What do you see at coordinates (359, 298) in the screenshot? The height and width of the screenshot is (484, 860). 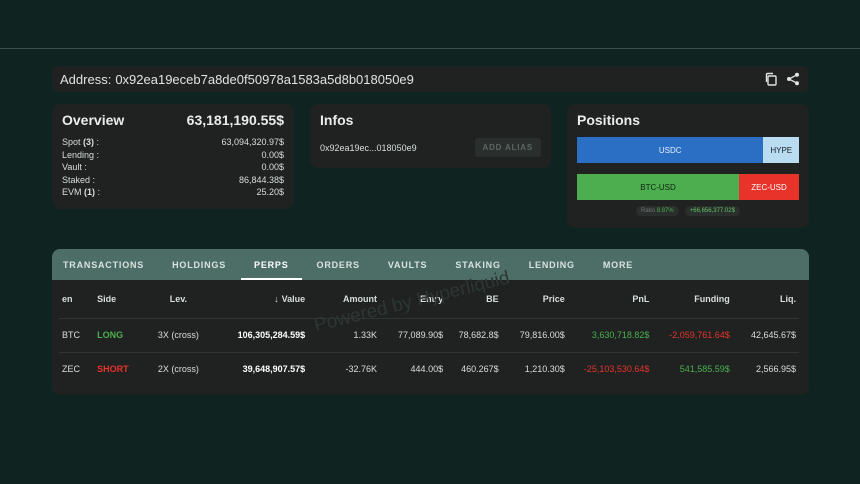 I see `column-header-label: Amount` at bounding box center [359, 298].